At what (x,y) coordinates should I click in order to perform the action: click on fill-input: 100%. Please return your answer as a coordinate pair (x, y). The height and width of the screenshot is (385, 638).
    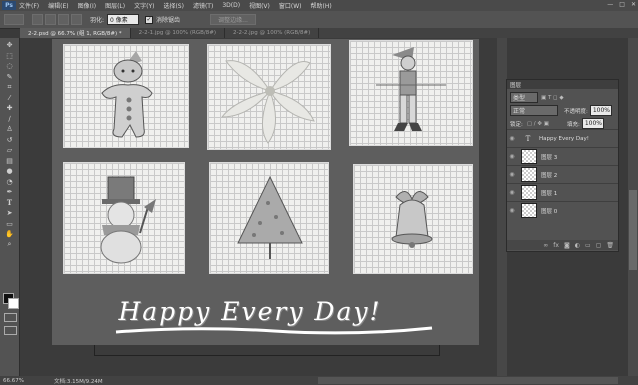
    Looking at the image, I should click on (592, 123).